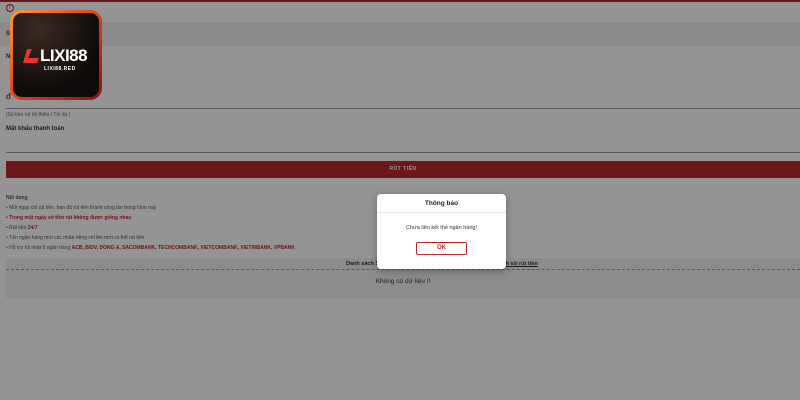 This screenshot has height=400, width=800. Describe the element at coordinates (31, 56) in the screenshot. I see `logo-mark-icon` at that location.